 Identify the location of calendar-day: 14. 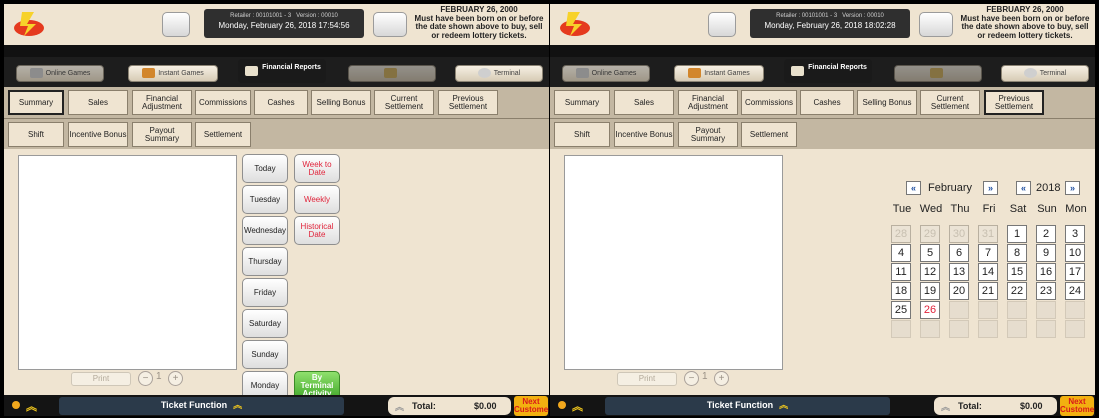
(988, 272).